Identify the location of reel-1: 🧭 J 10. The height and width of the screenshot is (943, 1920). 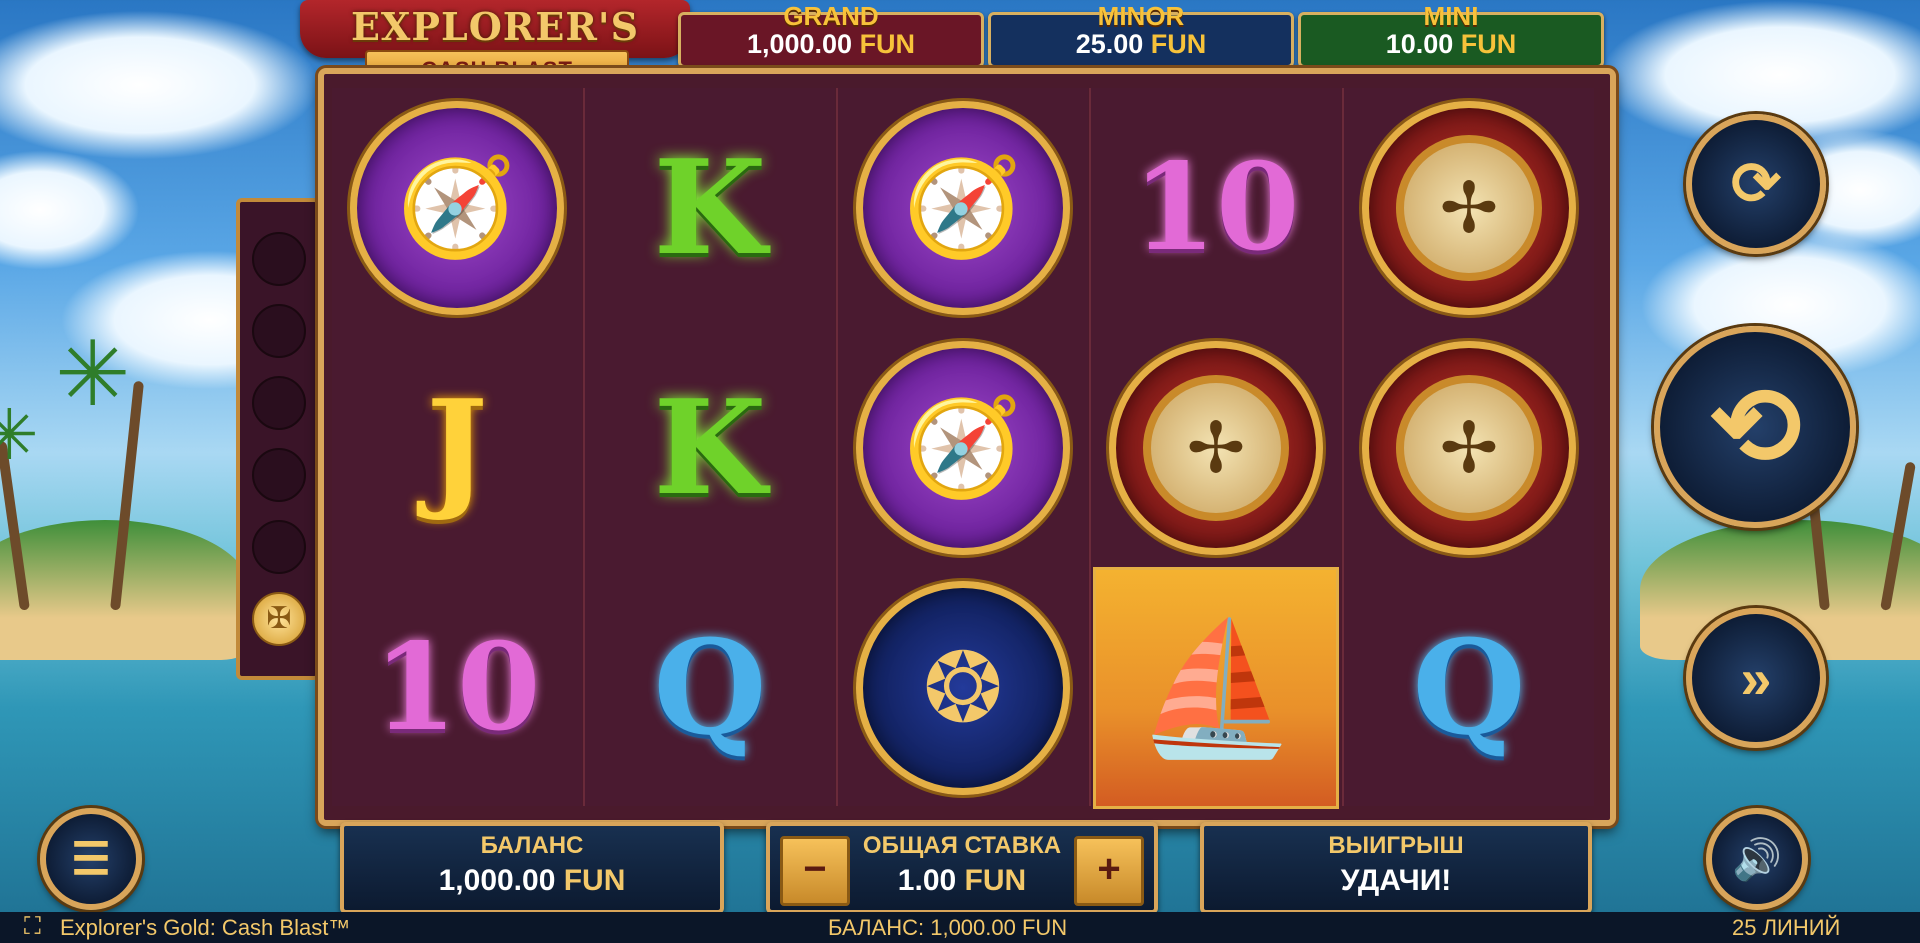
(457, 447).